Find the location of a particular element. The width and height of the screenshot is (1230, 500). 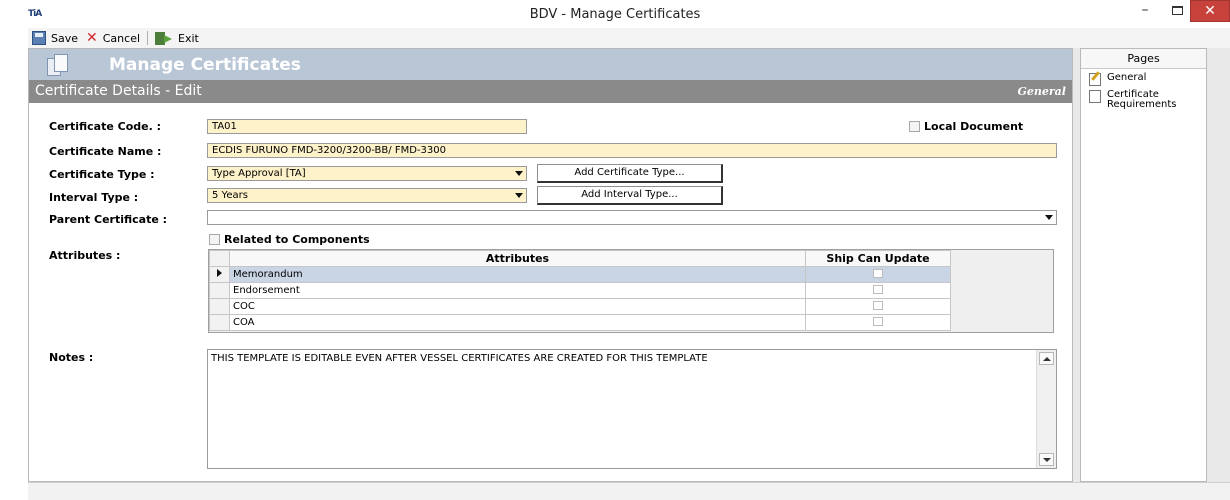

cancel-button: ✕ Cancel is located at coordinates (113, 38).